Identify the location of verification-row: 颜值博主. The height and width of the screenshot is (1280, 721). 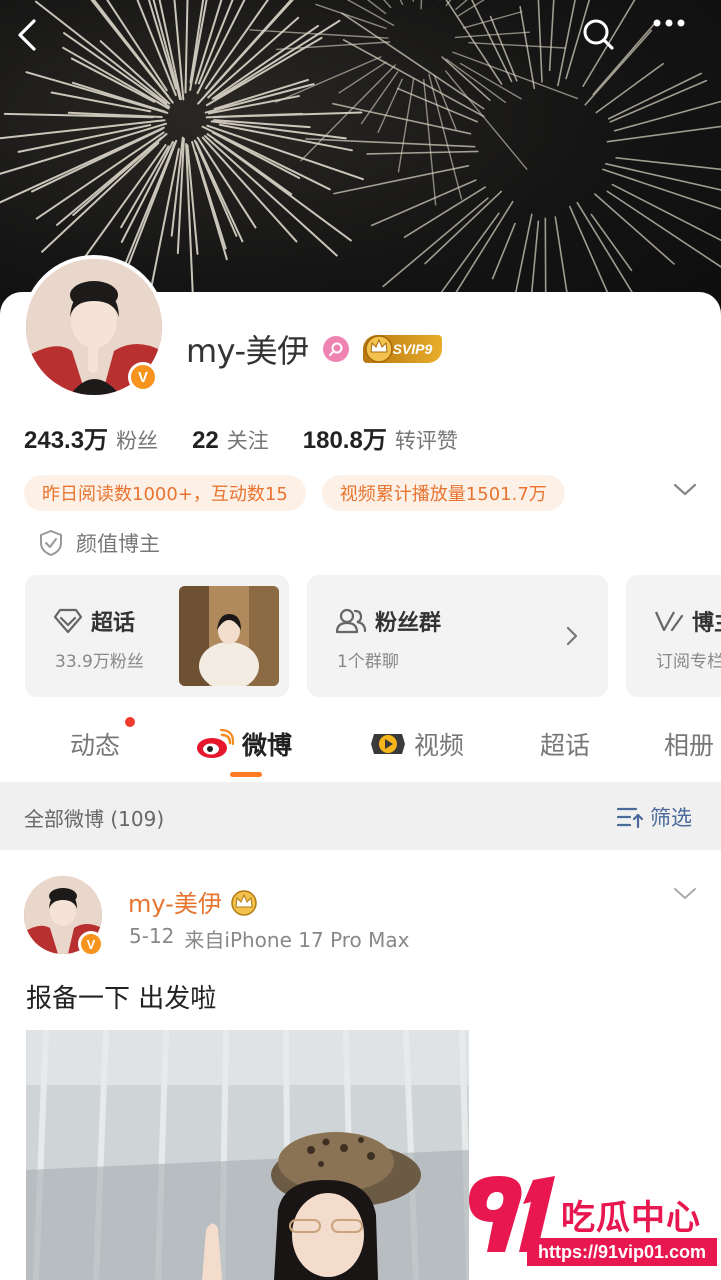
(99, 543).